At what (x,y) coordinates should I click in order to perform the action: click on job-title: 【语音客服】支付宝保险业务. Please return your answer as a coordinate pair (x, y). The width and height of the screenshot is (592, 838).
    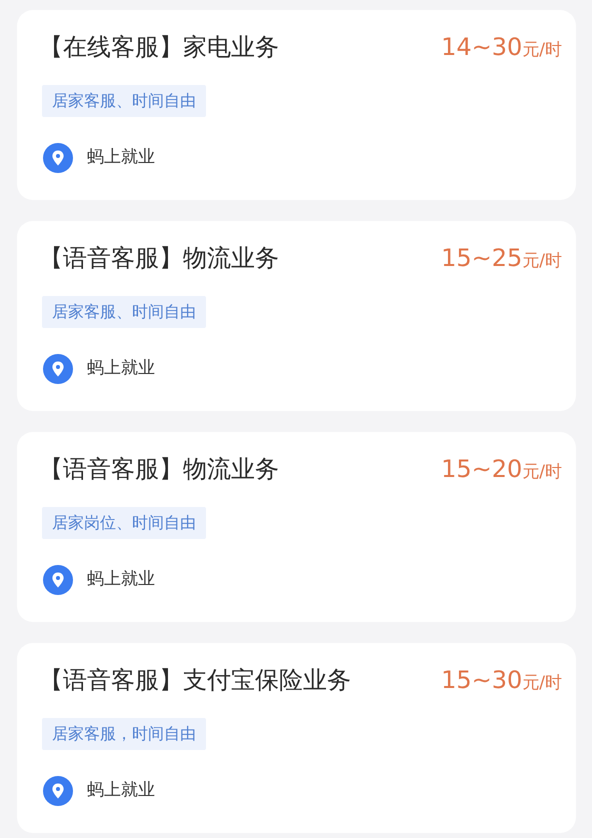
    Looking at the image, I should click on (195, 680).